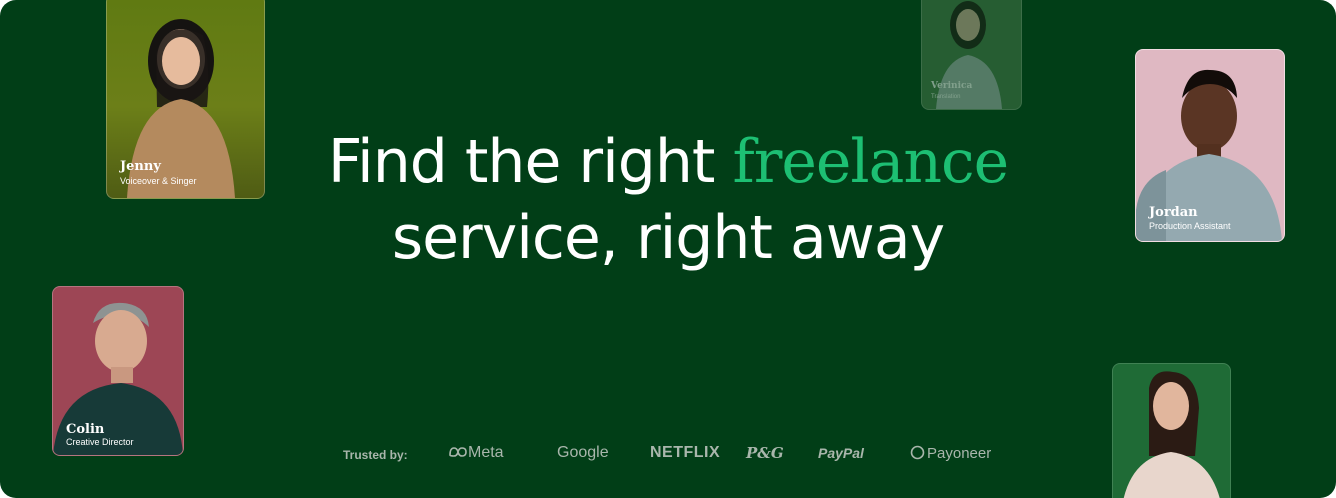  Describe the element at coordinates (85, 429) in the screenshot. I see `freelancer-name: Colin` at that location.